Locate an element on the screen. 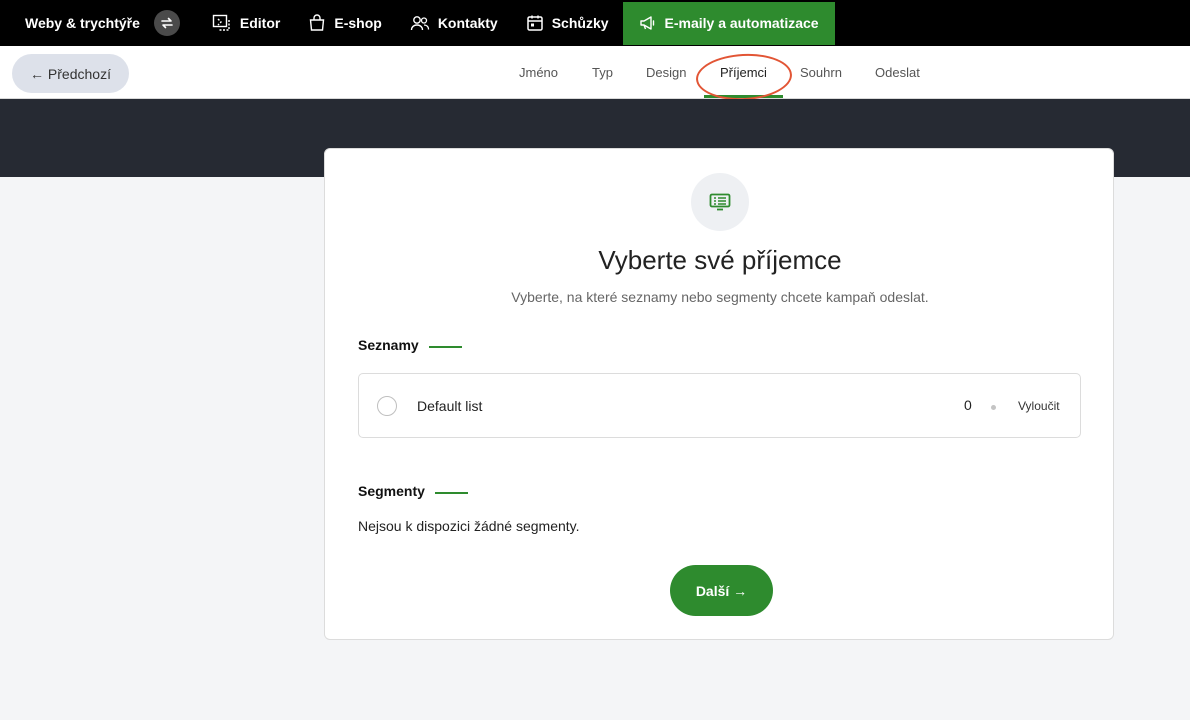  segments-heading: Segmenty is located at coordinates (413, 491).